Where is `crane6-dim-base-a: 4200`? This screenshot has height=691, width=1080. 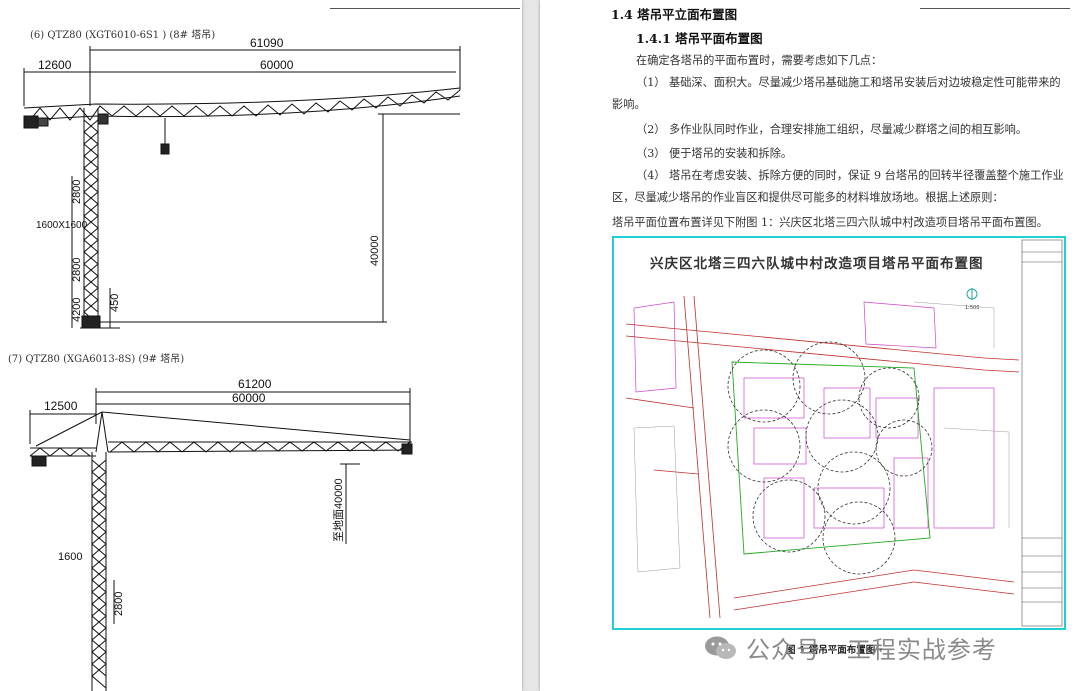
crane6-dim-base-a: 4200 is located at coordinates (77, 310).